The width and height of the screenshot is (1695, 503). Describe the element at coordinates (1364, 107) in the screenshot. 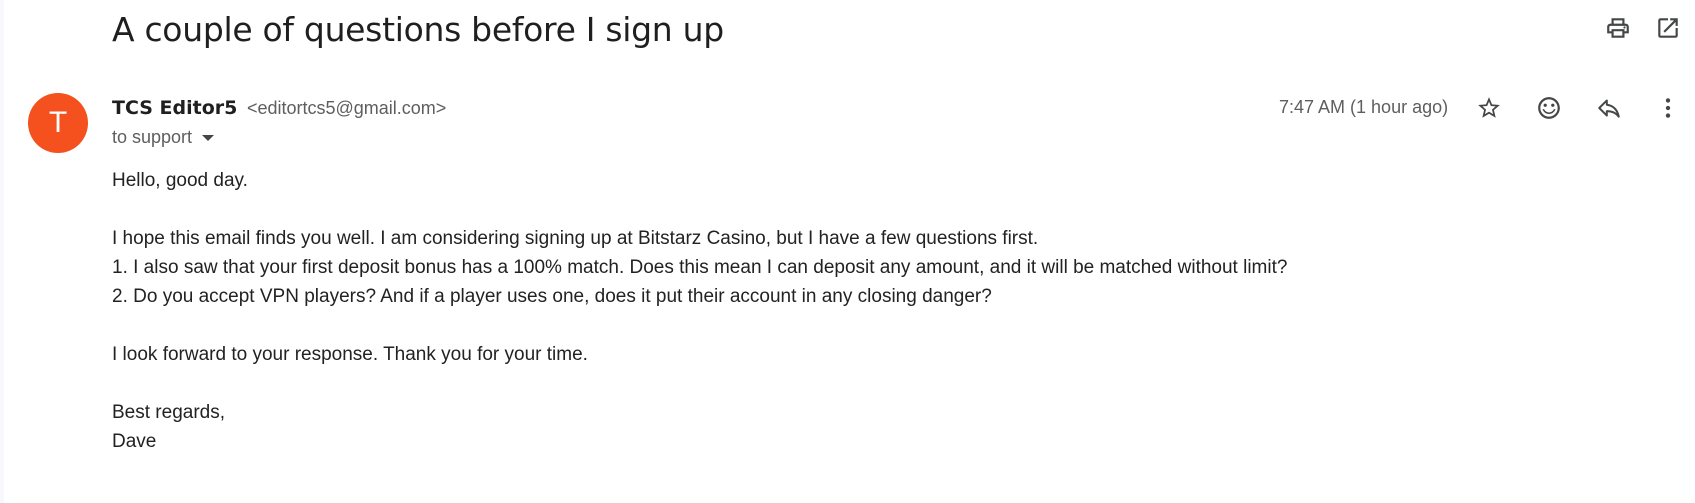

I see `message-timestamp: 7:47 AM (1 hour ago)` at that location.